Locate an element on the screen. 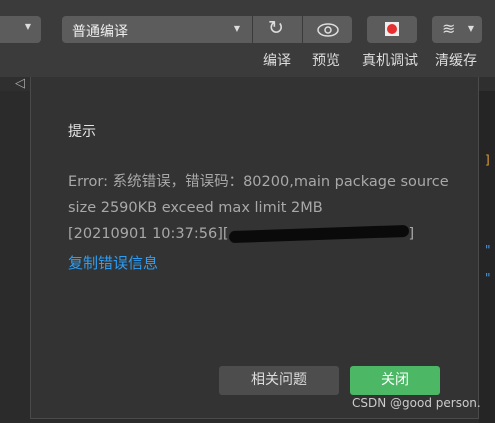  eye-icon is located at coordinates (328, 30).